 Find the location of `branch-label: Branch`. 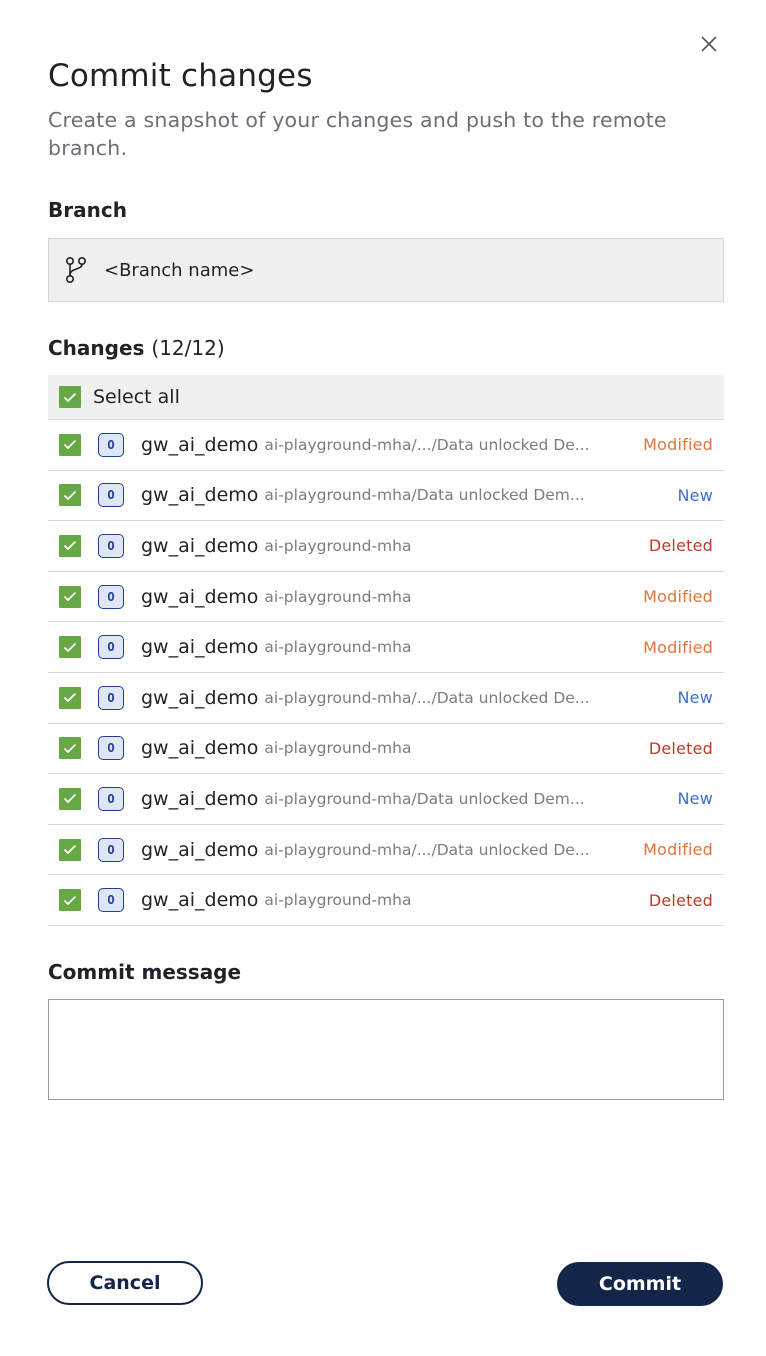

branch-label: Branch is located at coordinates (87, 210).